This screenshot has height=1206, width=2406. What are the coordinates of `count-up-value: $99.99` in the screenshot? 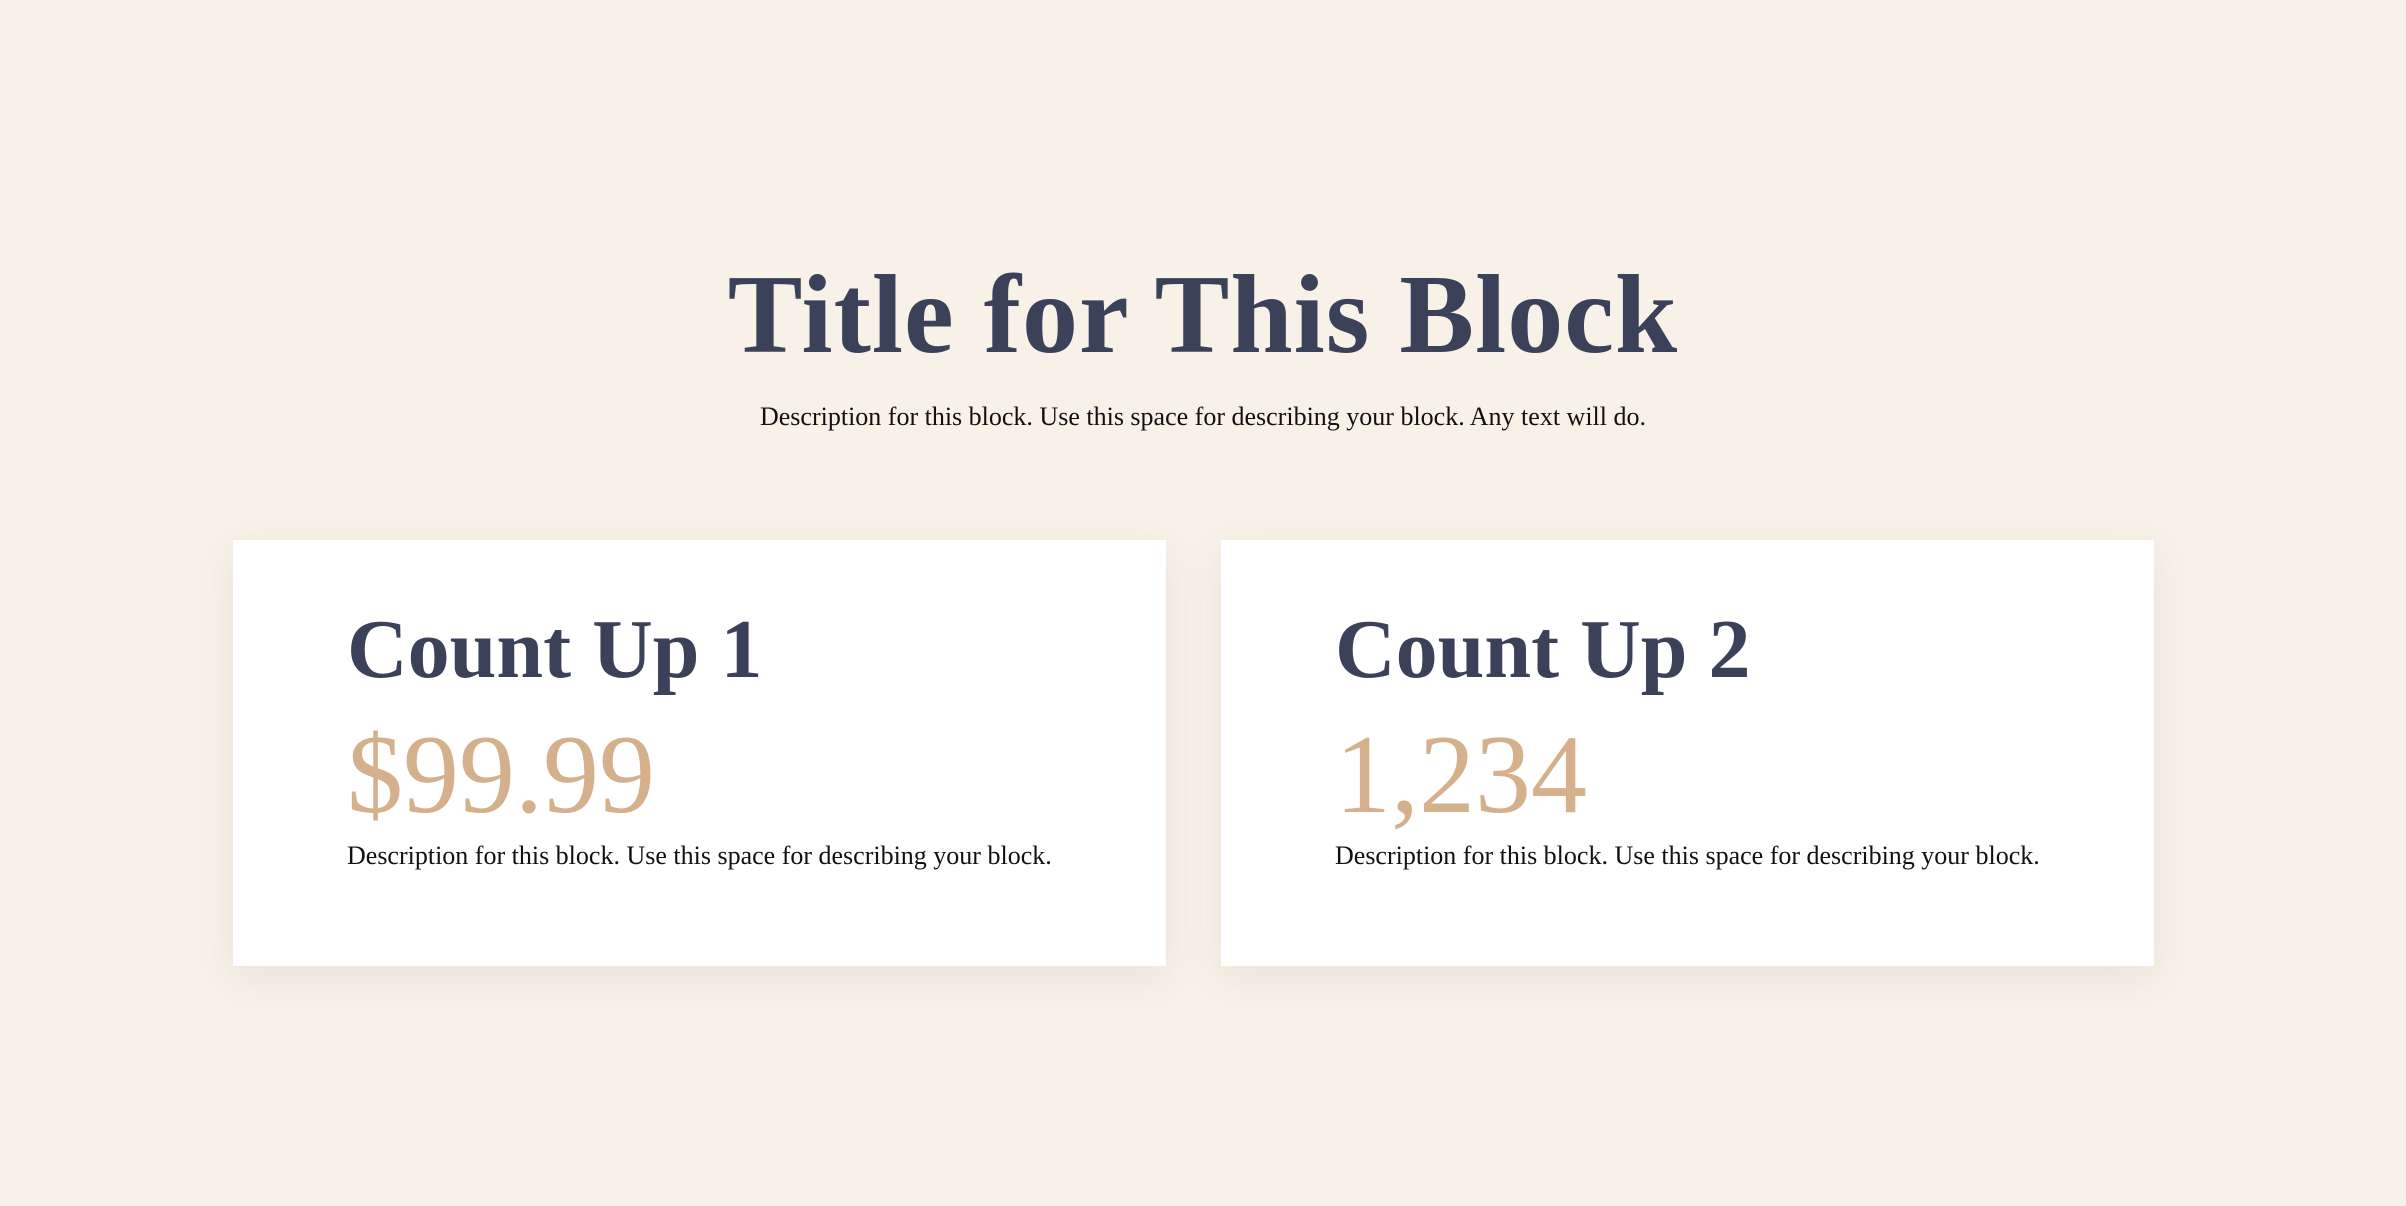 It's located at (501, 775).